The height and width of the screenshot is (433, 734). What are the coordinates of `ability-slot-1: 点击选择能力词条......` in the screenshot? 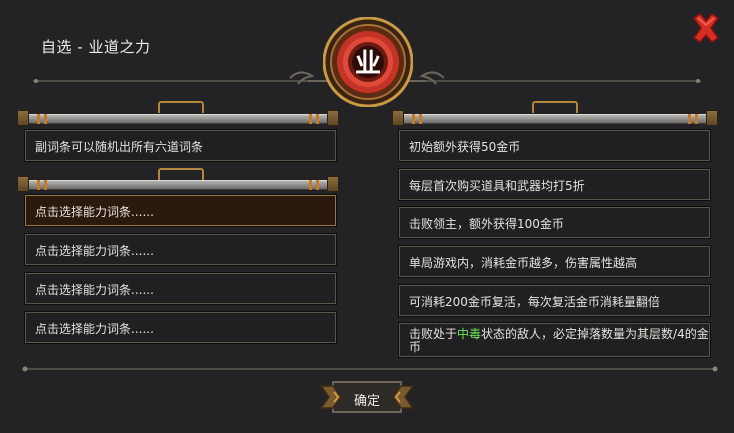 It's located at (180, 210).